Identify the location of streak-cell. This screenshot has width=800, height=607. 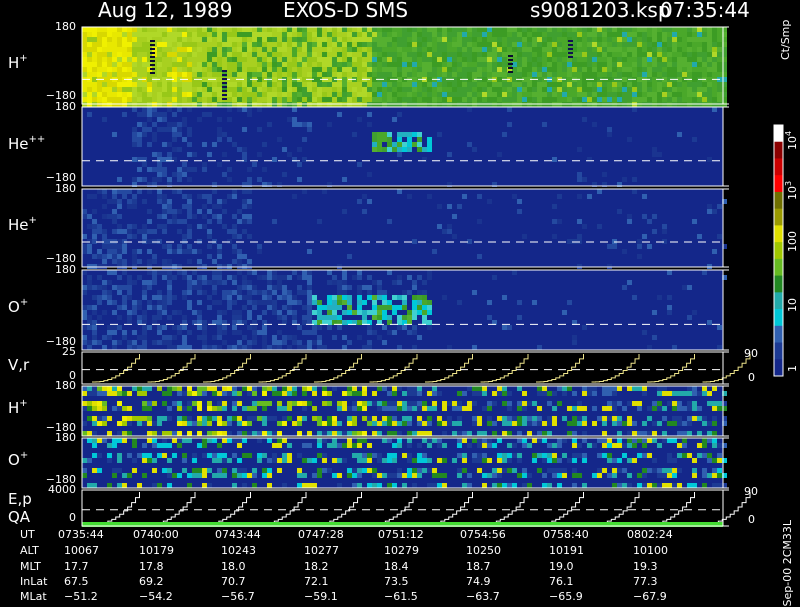
(570, 41).